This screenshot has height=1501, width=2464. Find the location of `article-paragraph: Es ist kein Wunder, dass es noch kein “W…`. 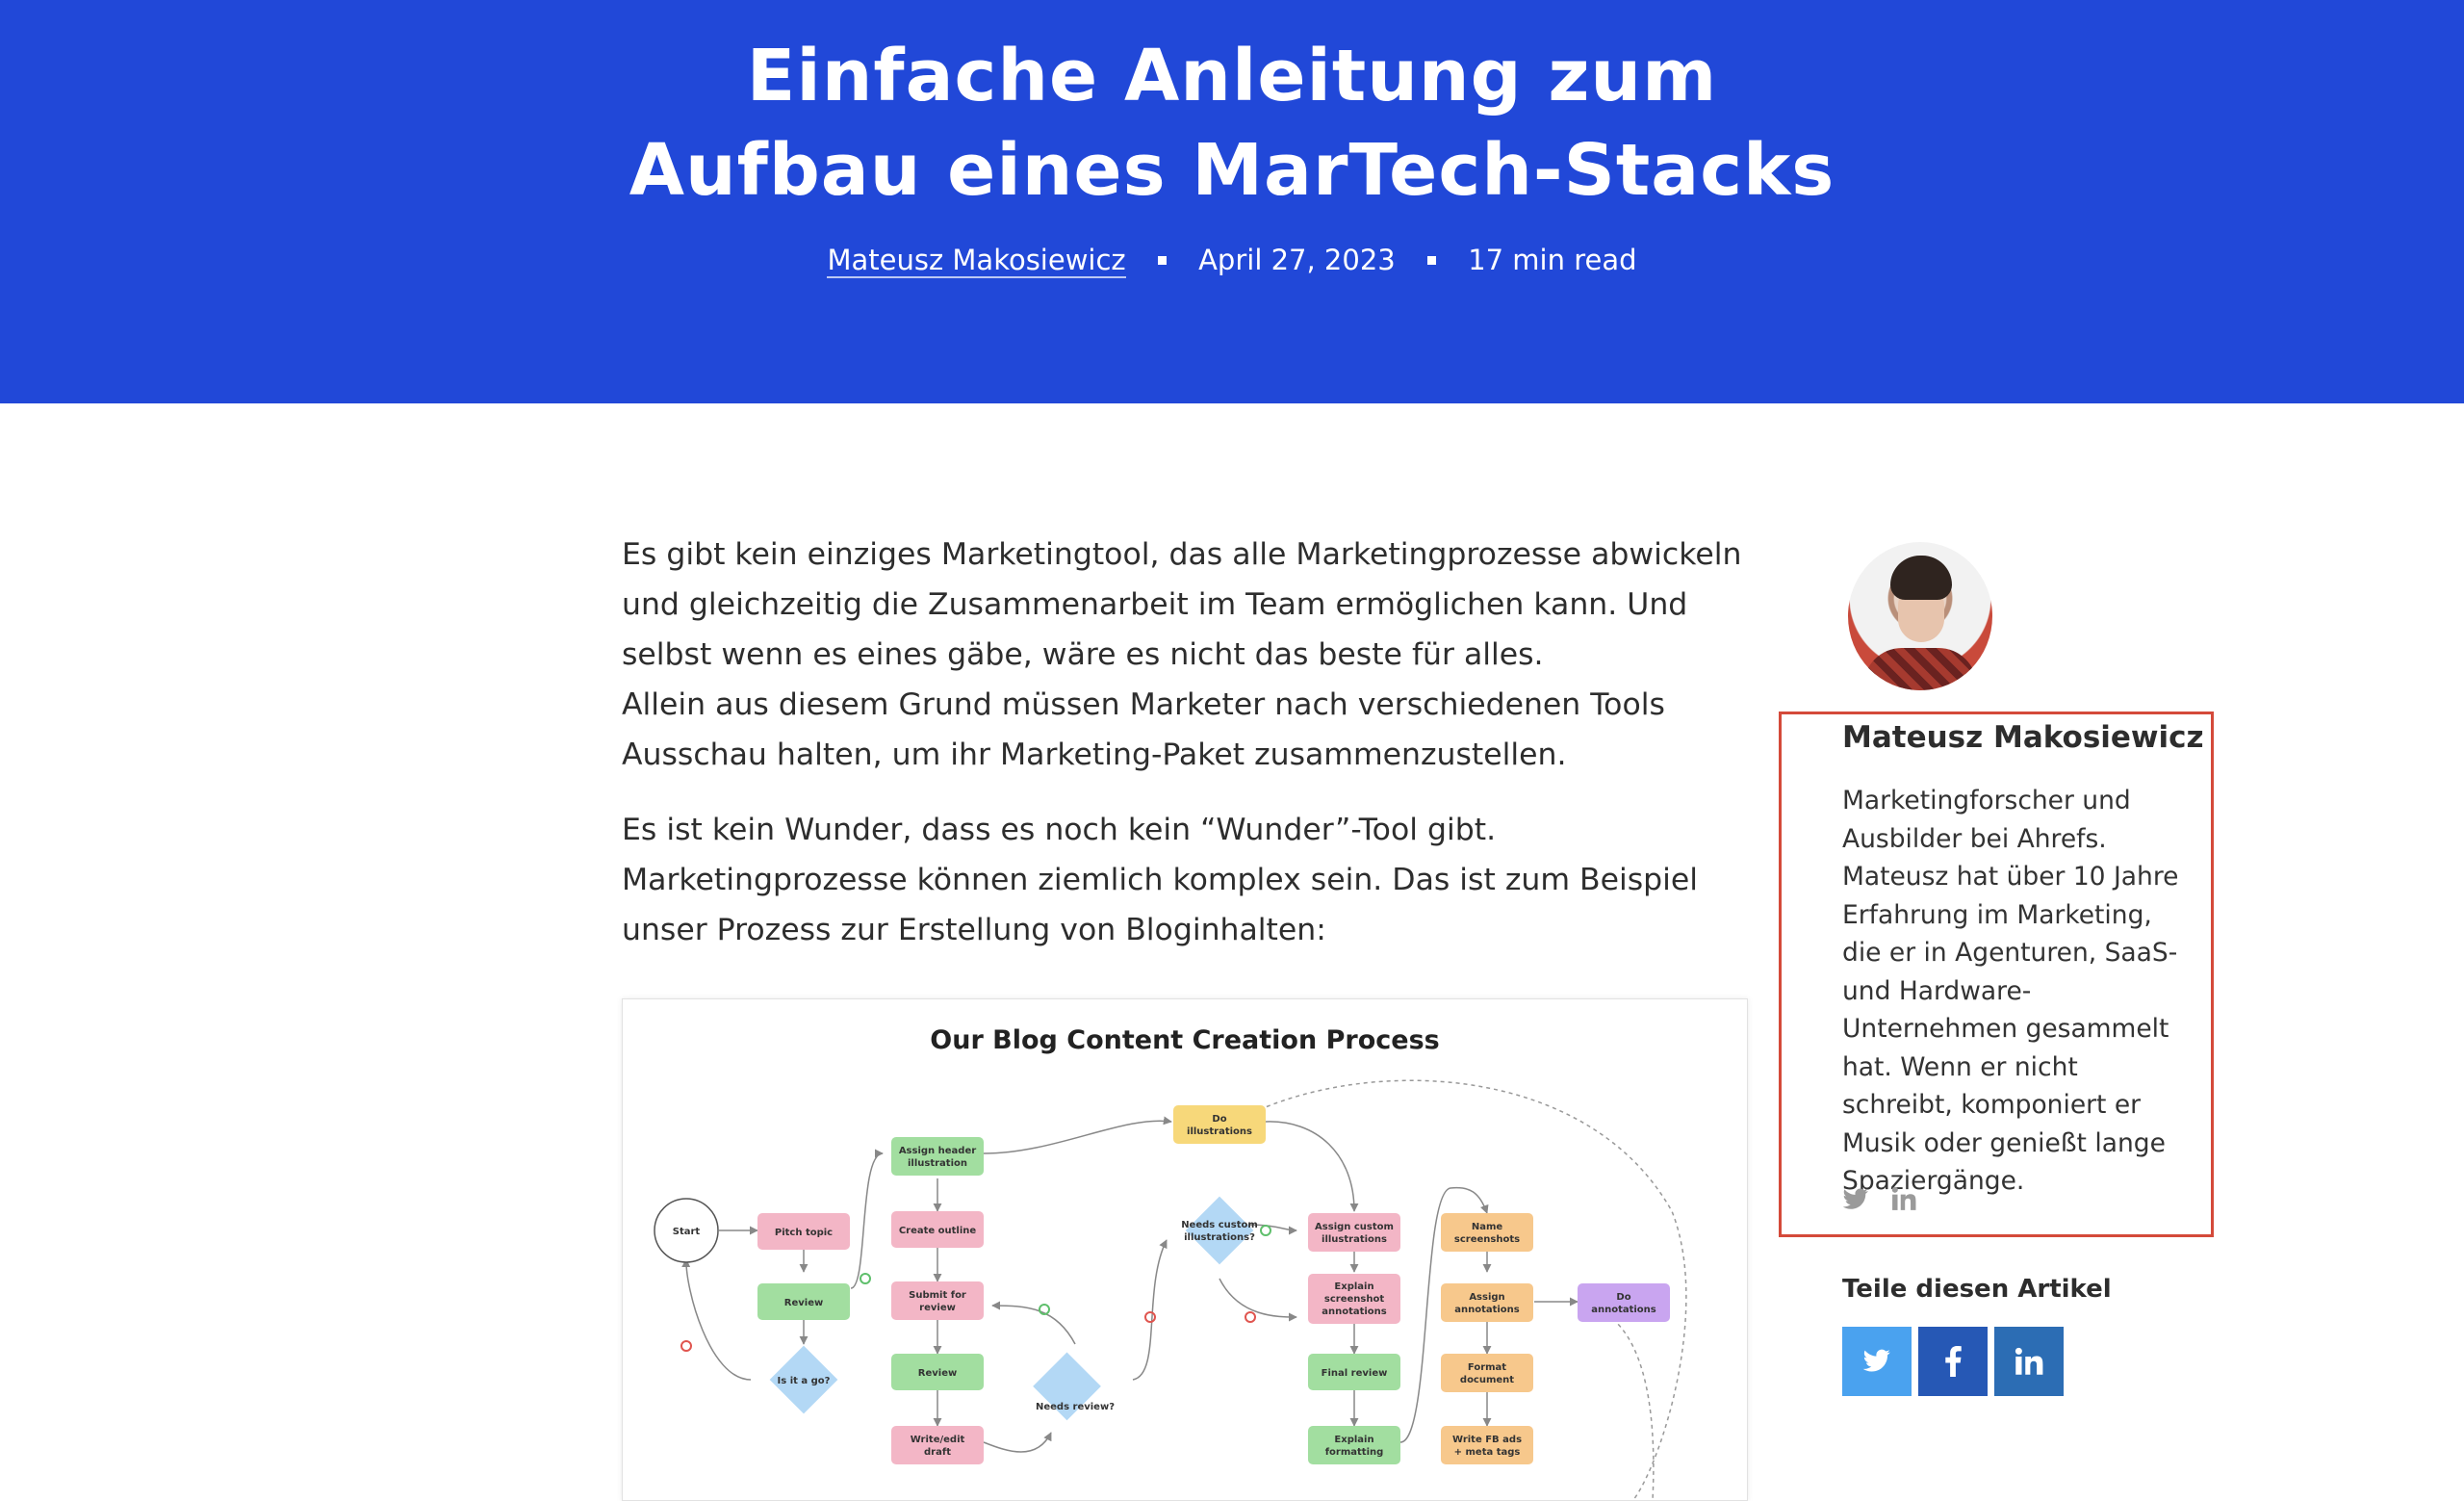

article-paragraph: Es ist kein Wunder, dass es noch kein “W… is located at coordinates (1160, 880).